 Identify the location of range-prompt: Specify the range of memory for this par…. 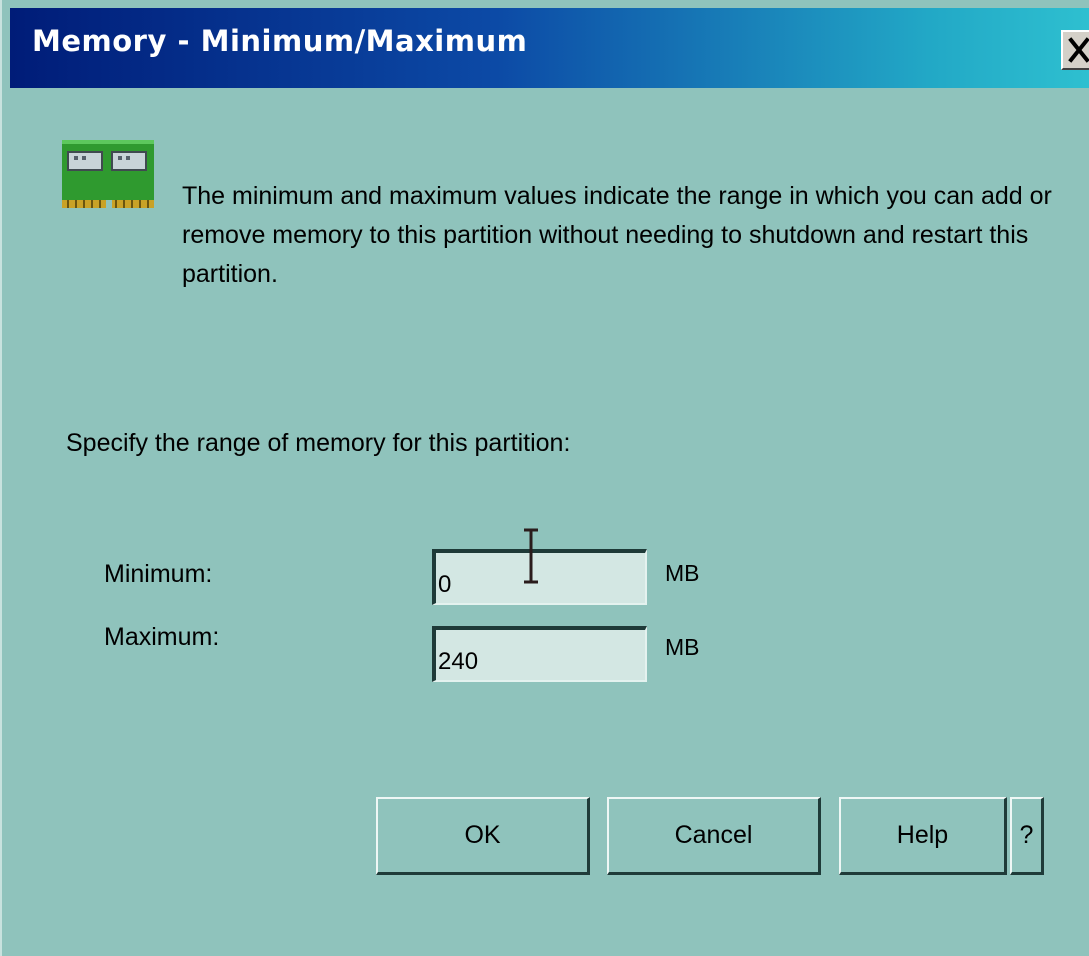
(318, 443).